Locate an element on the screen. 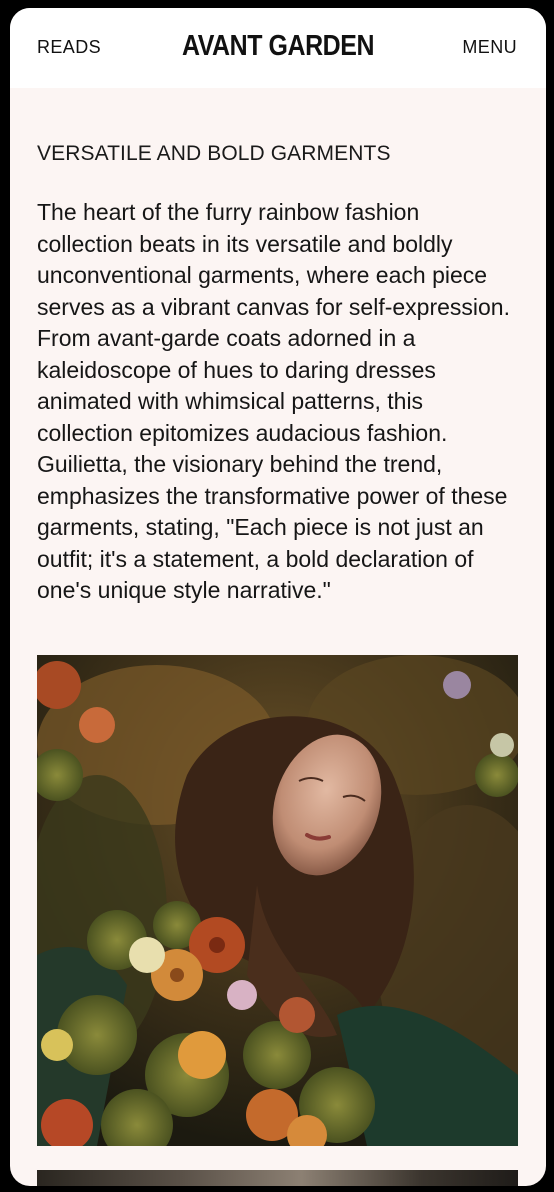  section-heading: VERSATILE AND BOLD GARMENTS is located at coordinates (214, 153).